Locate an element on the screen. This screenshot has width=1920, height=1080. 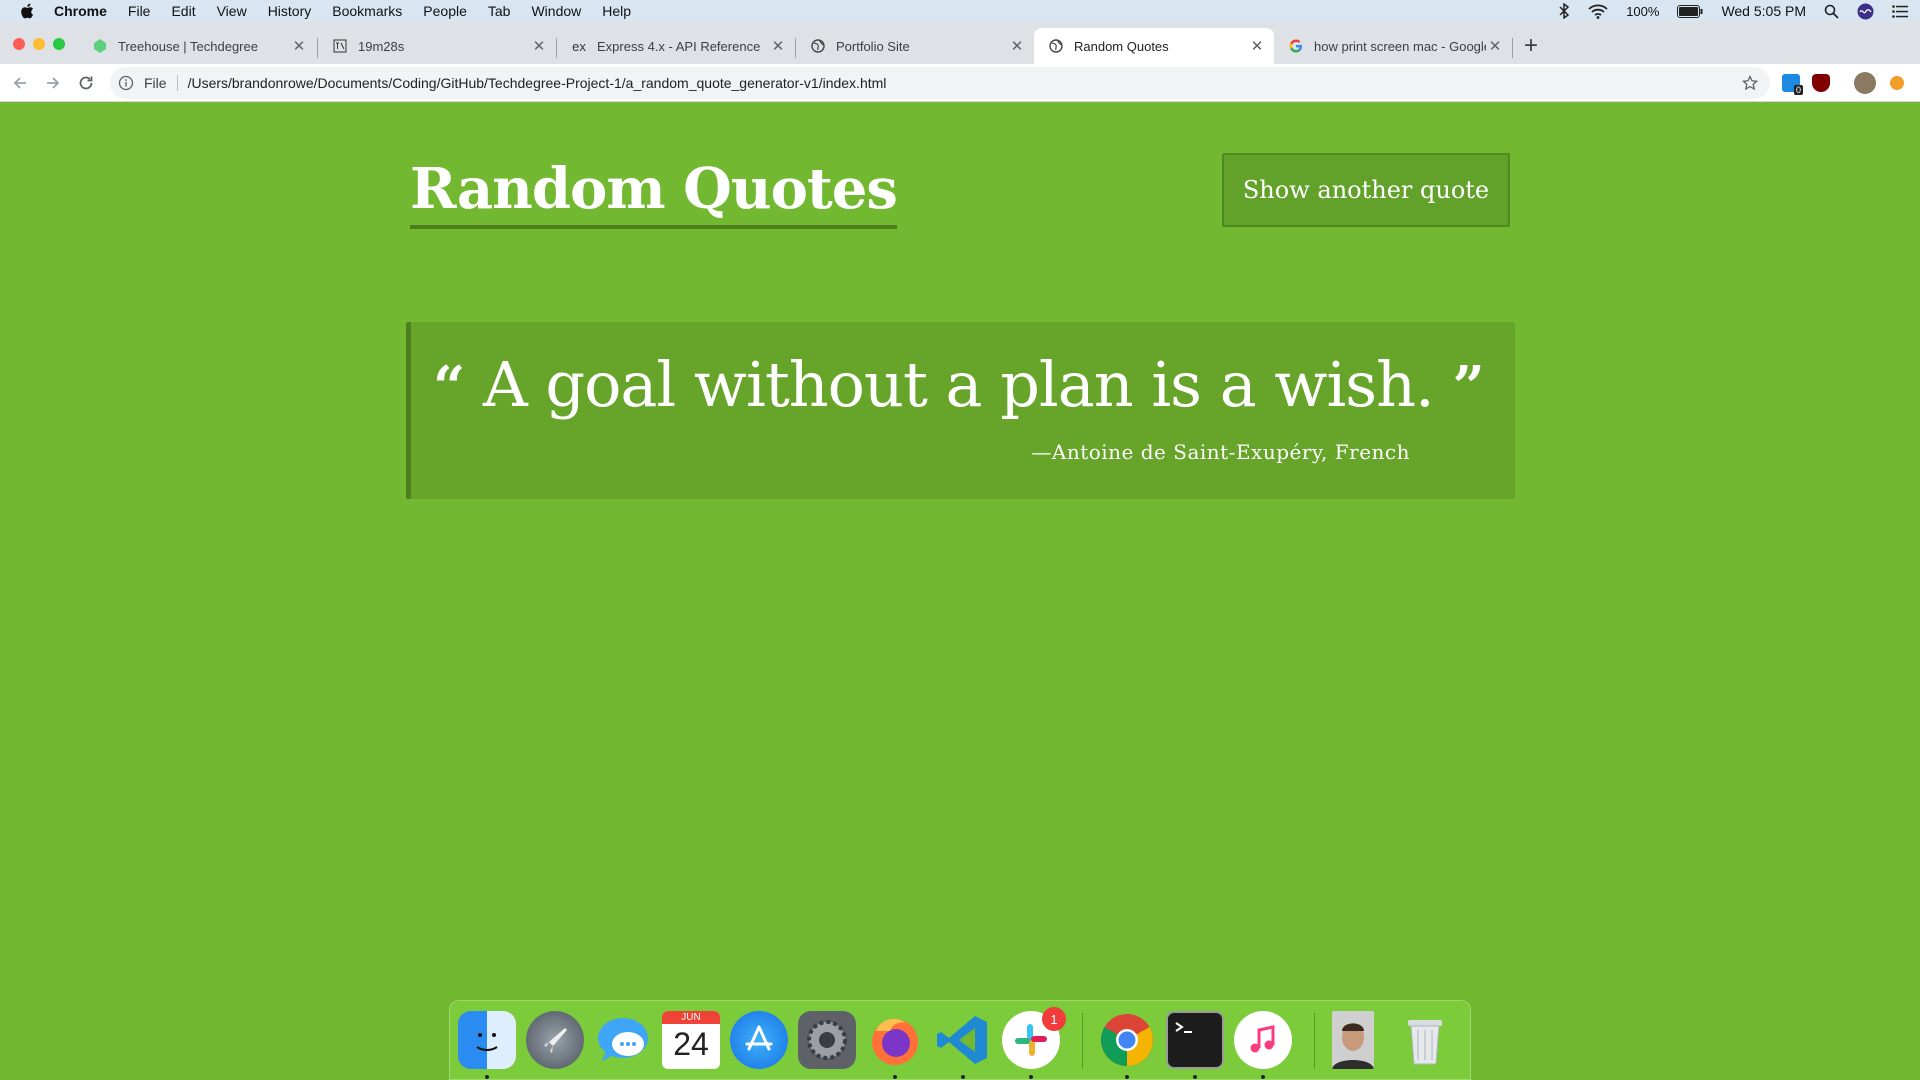
tab-timer: 19m28s ✕ is located at coordinates (437, 46).